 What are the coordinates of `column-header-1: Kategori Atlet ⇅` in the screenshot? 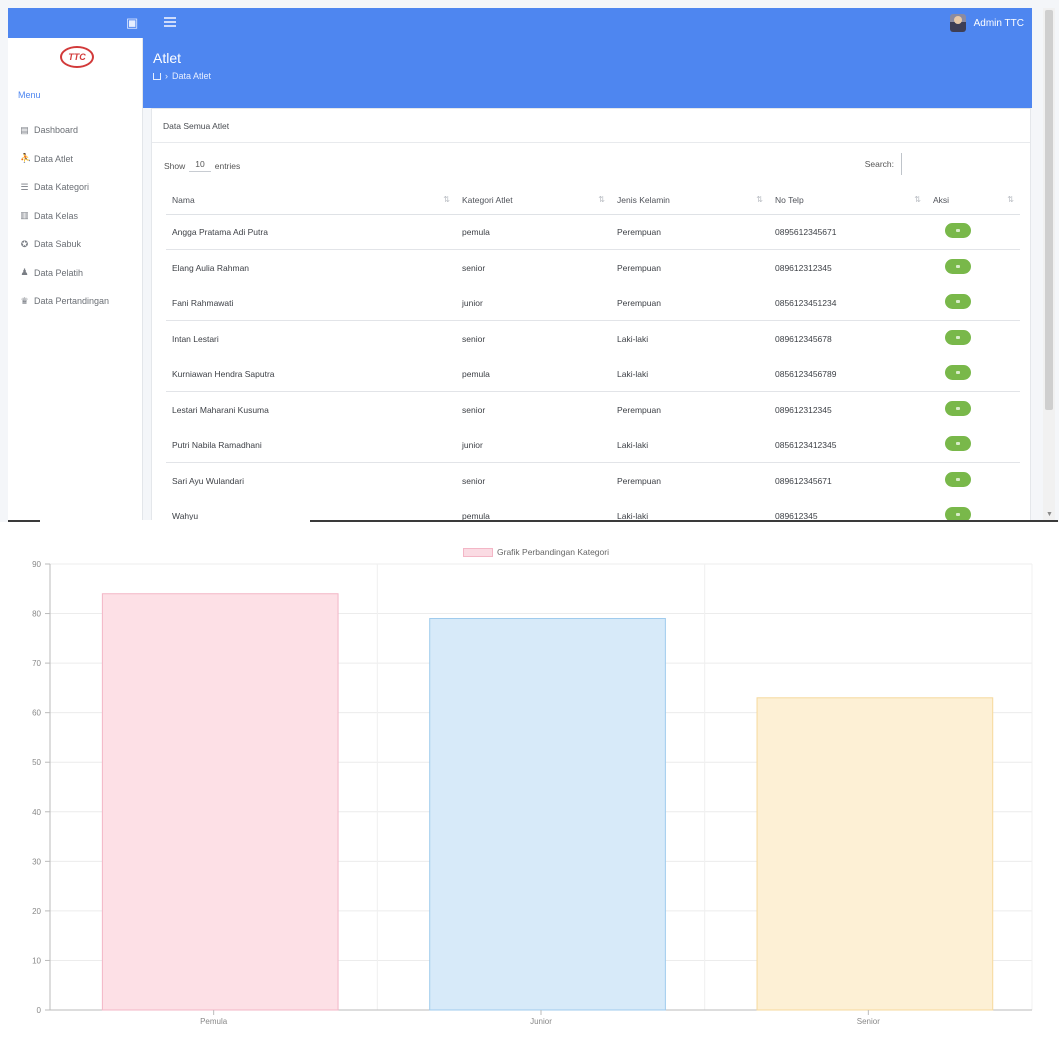 It's located at (533, 201).